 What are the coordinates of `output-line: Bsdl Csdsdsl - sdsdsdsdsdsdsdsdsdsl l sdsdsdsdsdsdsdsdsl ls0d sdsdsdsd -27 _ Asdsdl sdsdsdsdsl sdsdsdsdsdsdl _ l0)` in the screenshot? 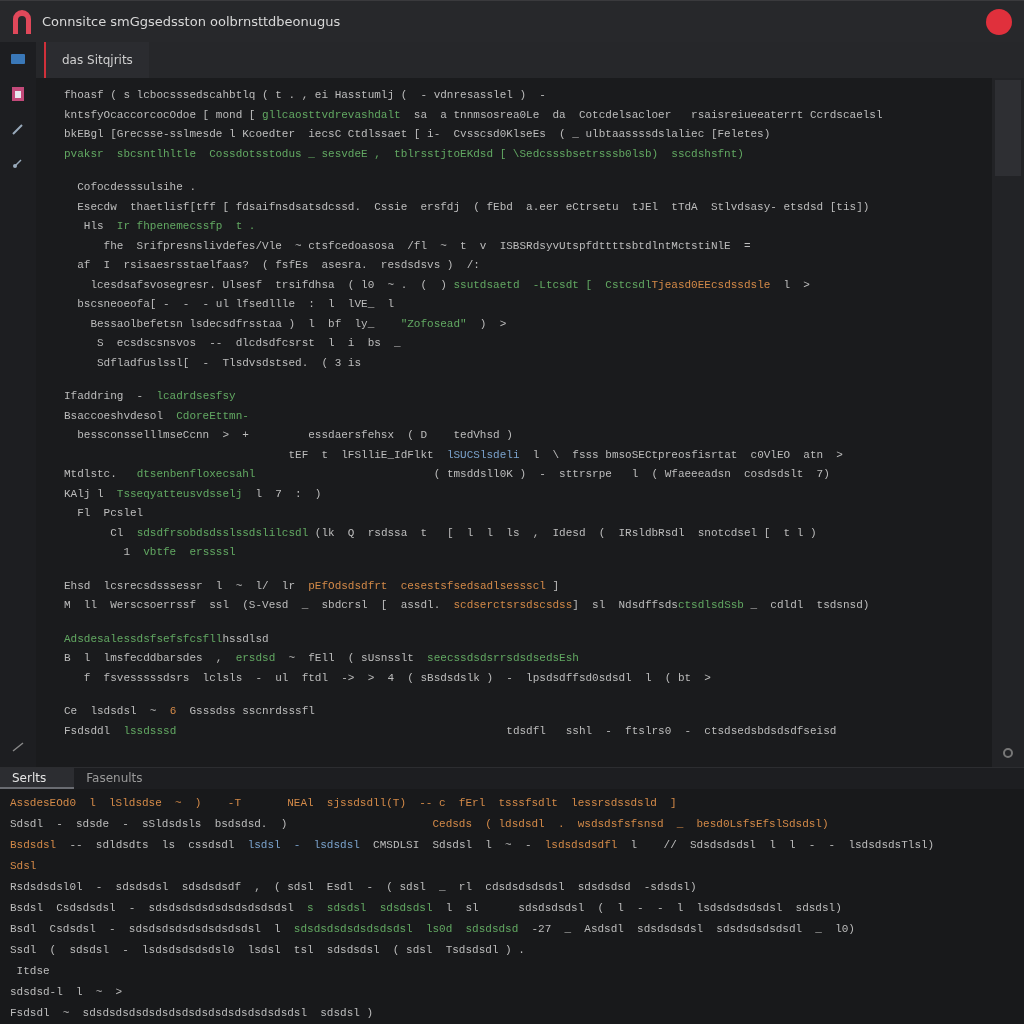 It's located at (432, 929).